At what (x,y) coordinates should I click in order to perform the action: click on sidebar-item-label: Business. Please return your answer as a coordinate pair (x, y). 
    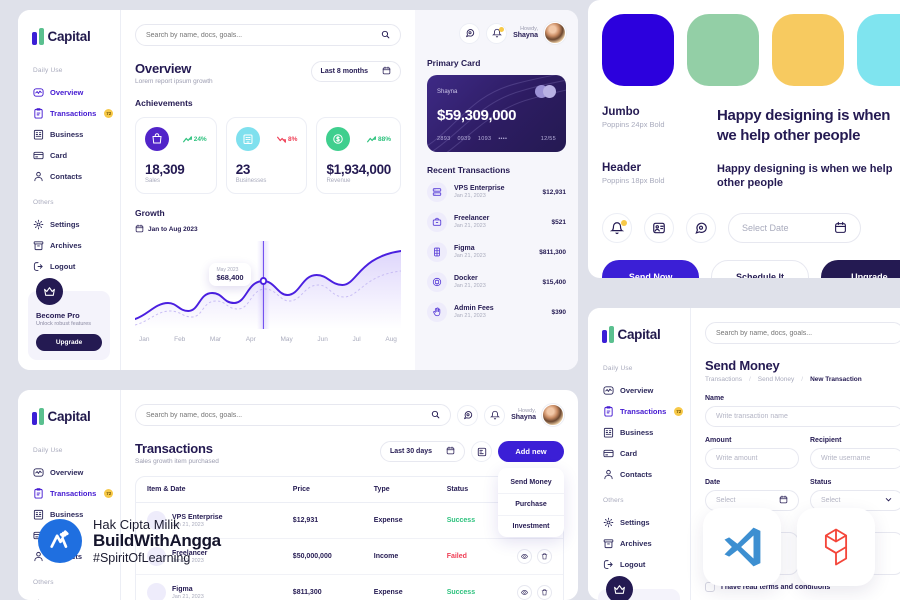
    Looking at the image, I should click on (637, 432).